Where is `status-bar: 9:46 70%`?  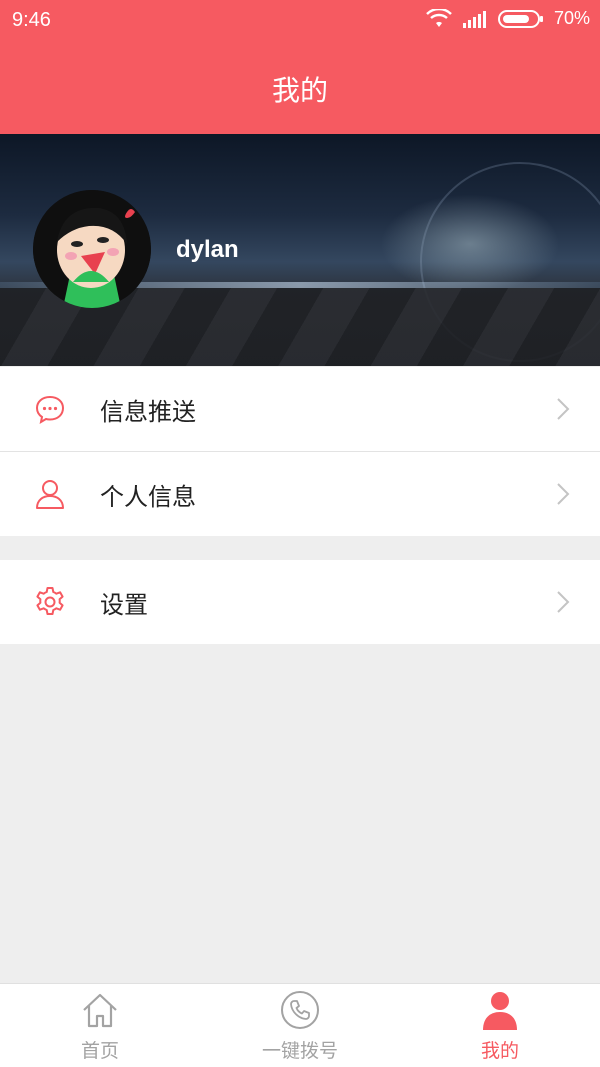
status-bar: 9:46 70% is located at coordinates (300, 22).